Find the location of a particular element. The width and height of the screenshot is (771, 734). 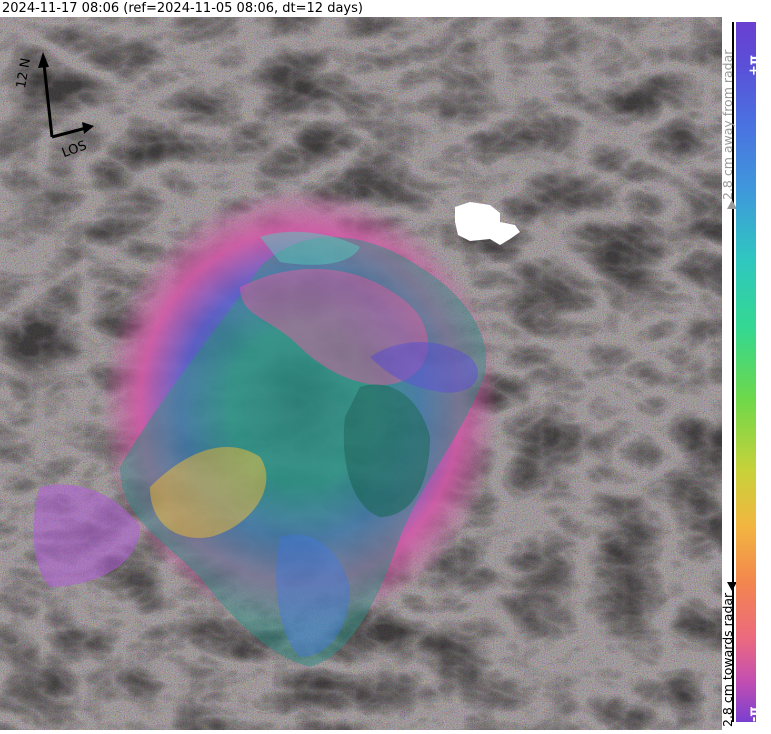

colorbar-gradient is located at coordinates (746, 372).